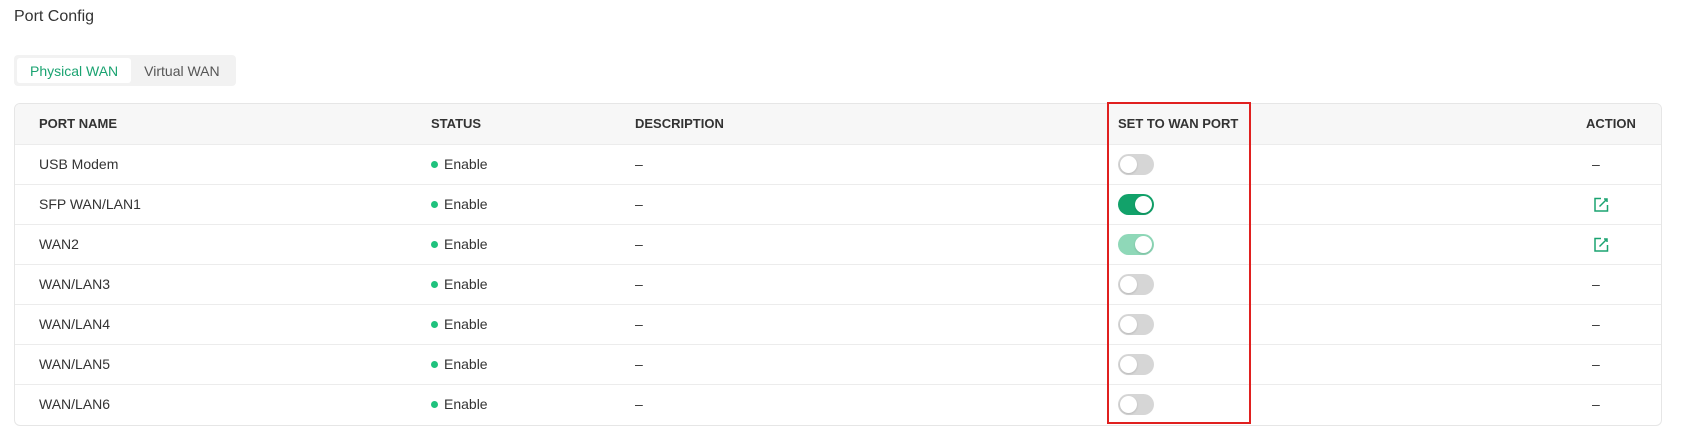 This screenshot has width=1686, height=433. I want to click on wan-type-tabs: Physical WAN Virtual WAN, so click(125, 70).